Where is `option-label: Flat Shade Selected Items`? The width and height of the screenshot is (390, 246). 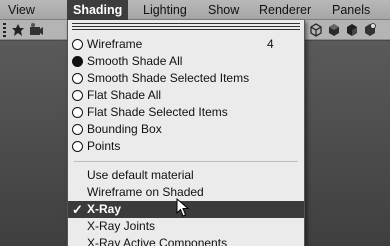
option-label: Flat Shade Selected Items is located at coordinates (157, 112).